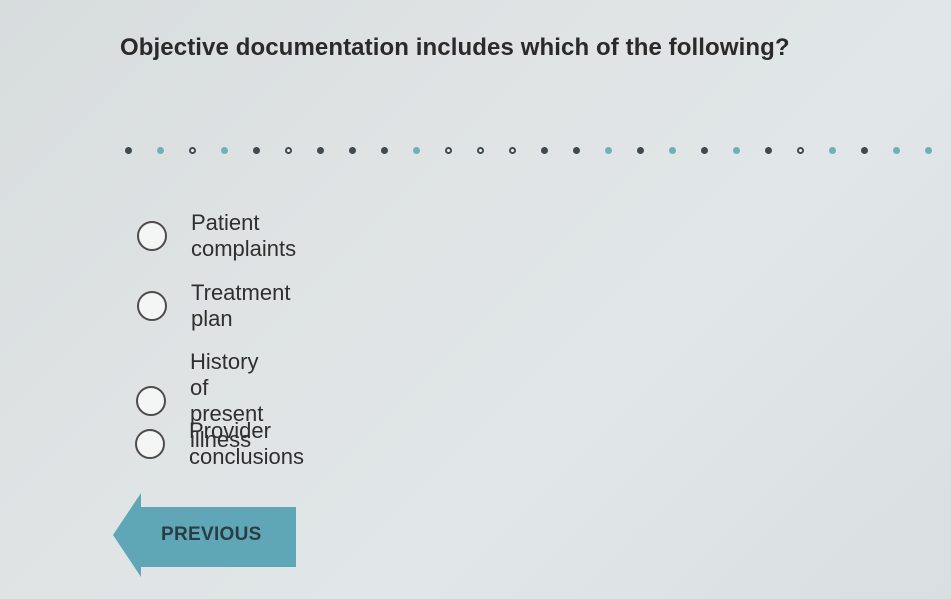 This screenshot has height=599, width=951. I want to click on option-label: Treatment plan, so click(241, 305).